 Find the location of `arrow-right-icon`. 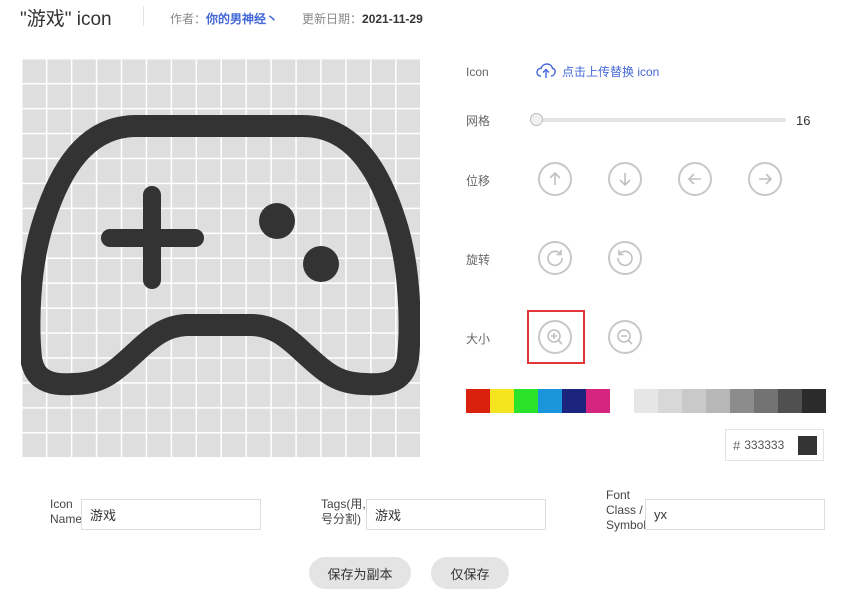

arrow-right-icon is located at coordinates (766, 179).